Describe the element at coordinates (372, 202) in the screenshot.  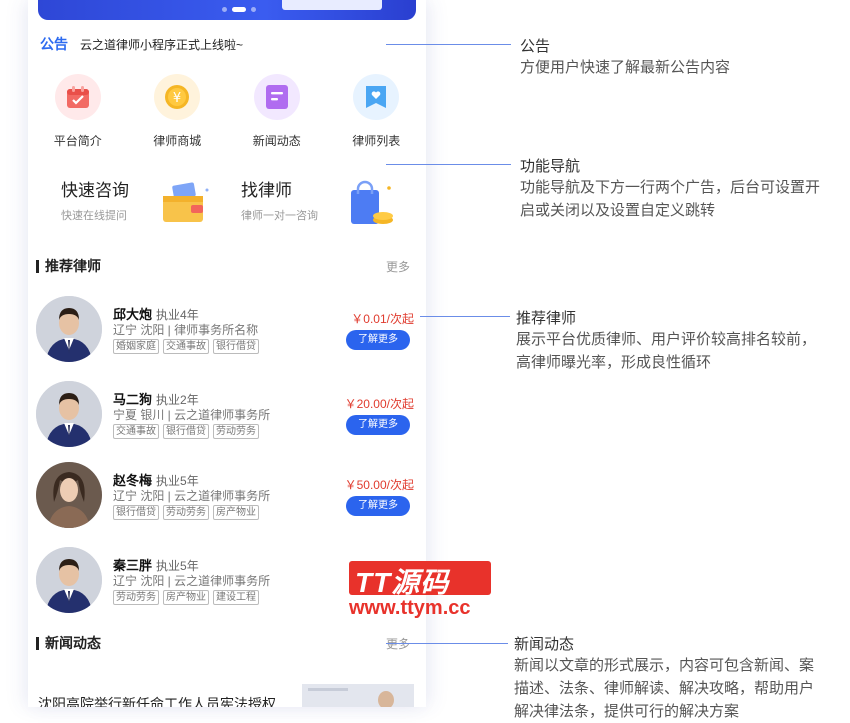
I see `shopping-bag-icon` at that location.